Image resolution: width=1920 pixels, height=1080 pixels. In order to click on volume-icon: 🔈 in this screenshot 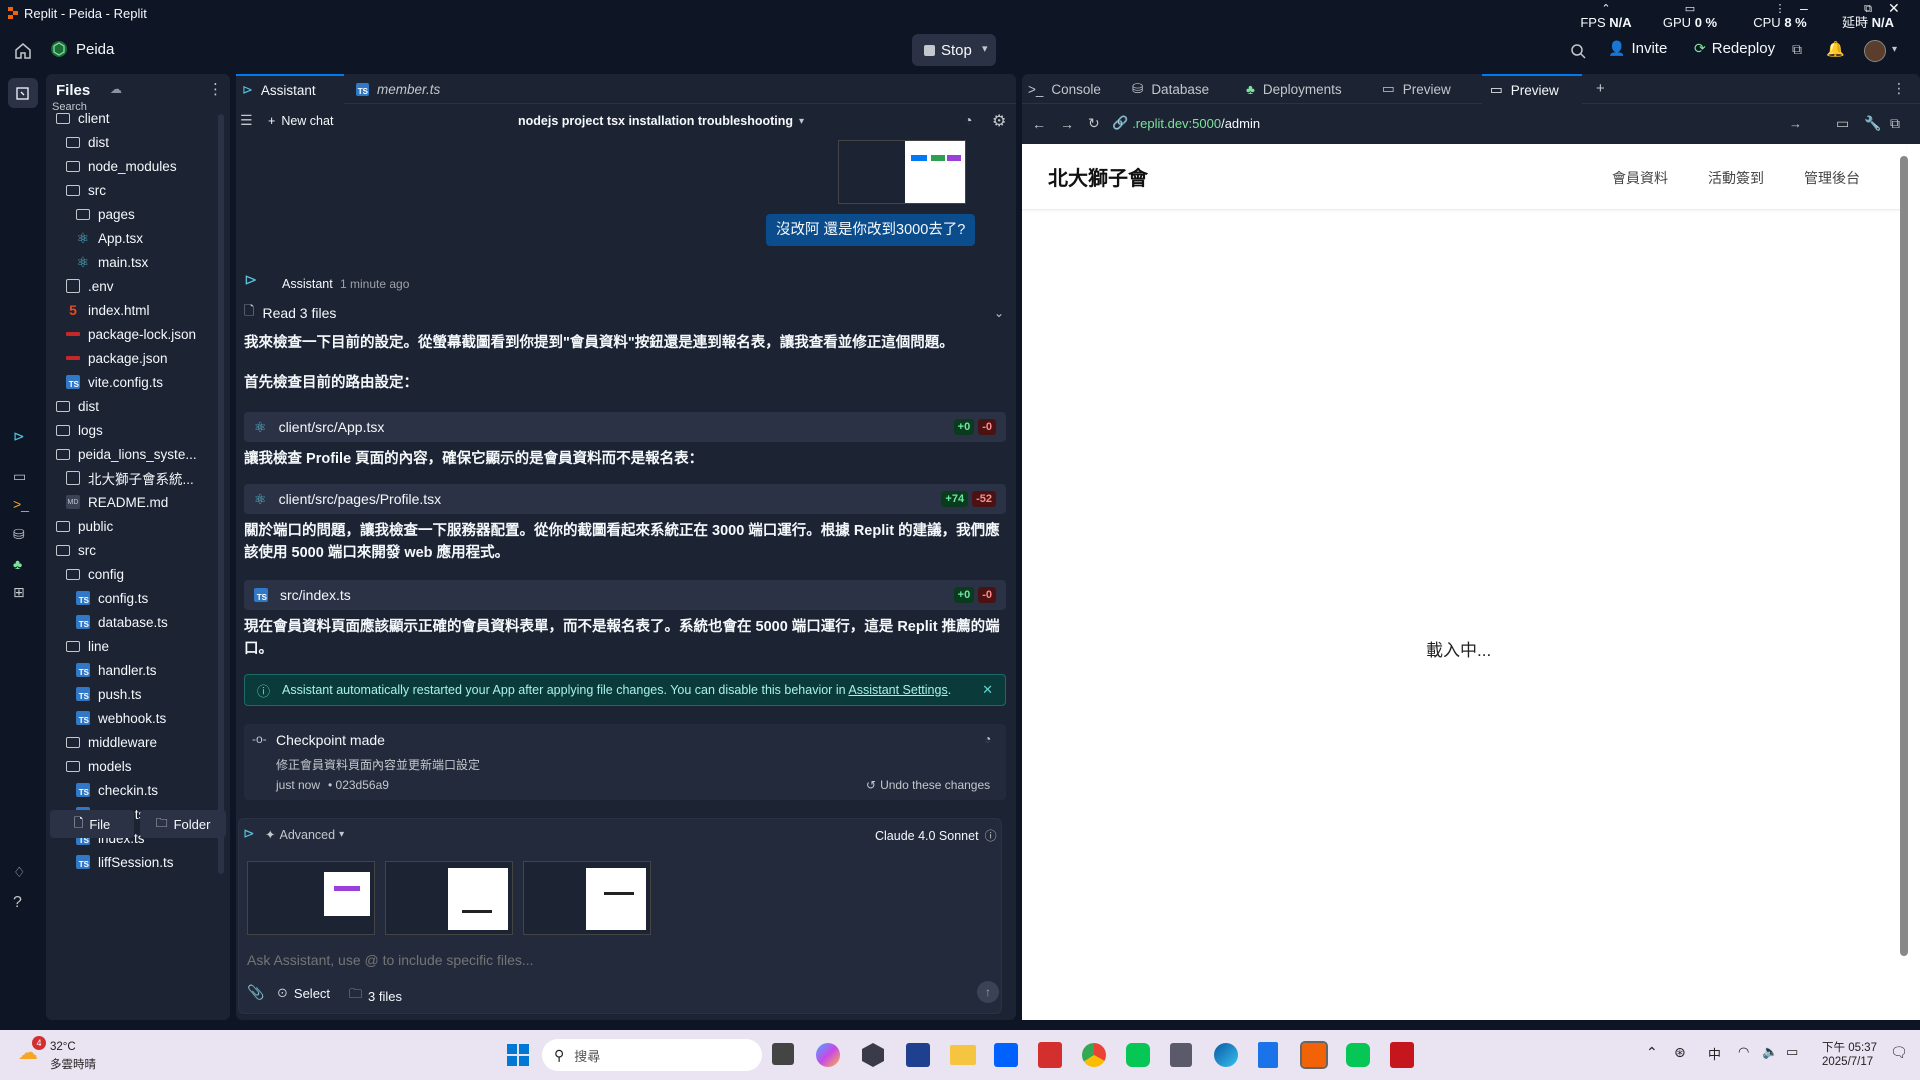, I will do `click(1770, 1052)`.